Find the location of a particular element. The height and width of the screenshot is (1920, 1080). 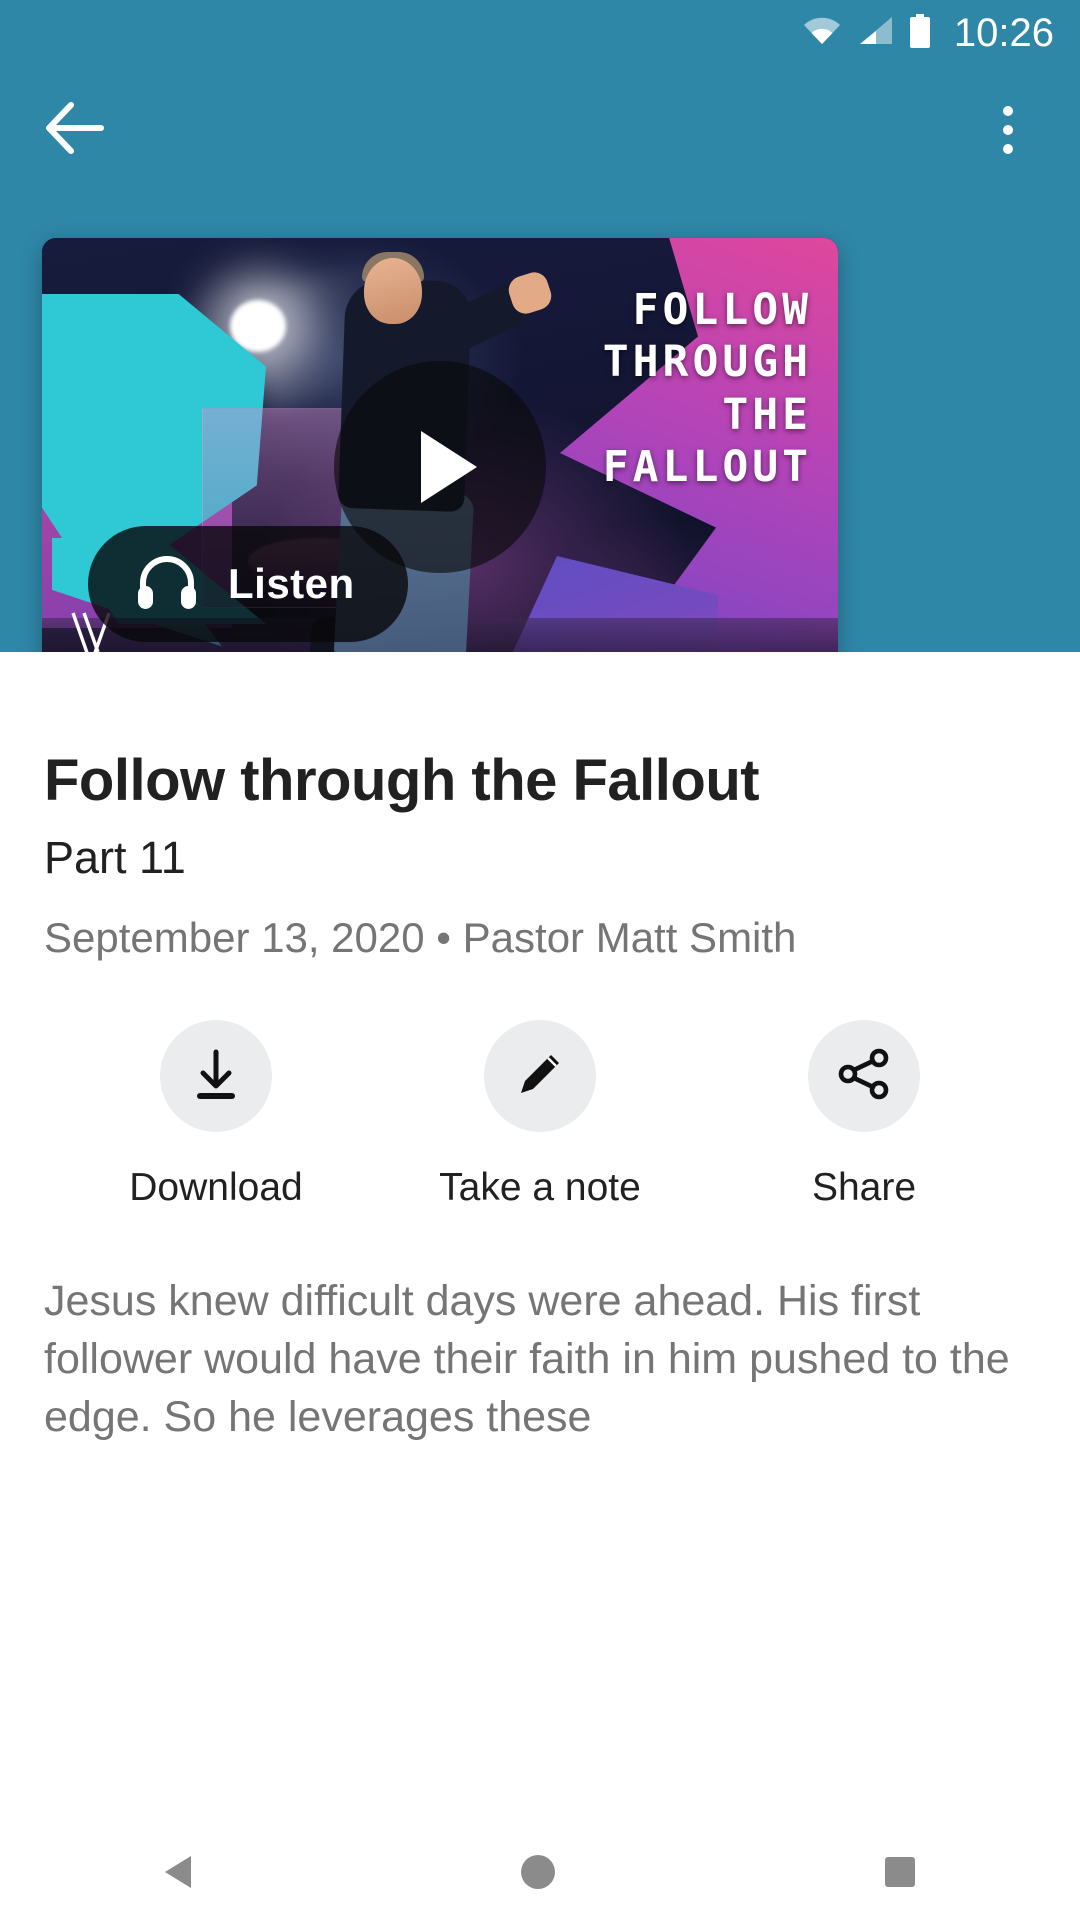

nav-recents-icon is located at coordinates (900, 1872).